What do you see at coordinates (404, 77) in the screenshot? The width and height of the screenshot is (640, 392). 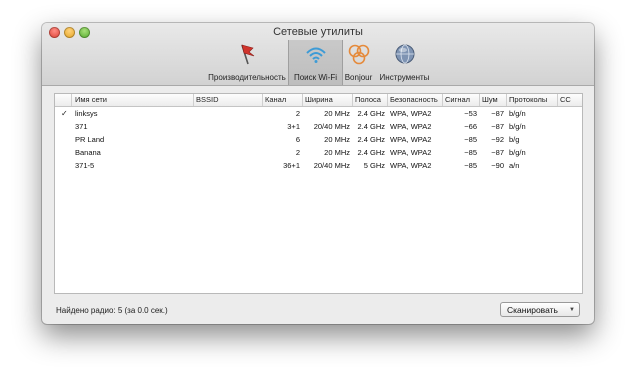 I see `toolbar-tools-label: Инструменты` at bounding box center [404, 77].